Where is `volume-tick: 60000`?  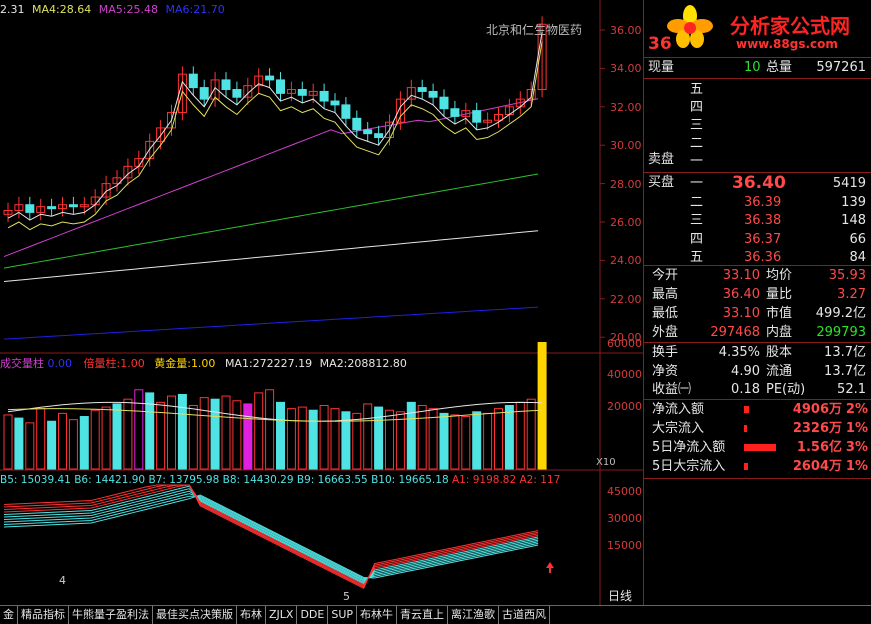
volume-tick: 60000 is located at coordinates (624, 343).